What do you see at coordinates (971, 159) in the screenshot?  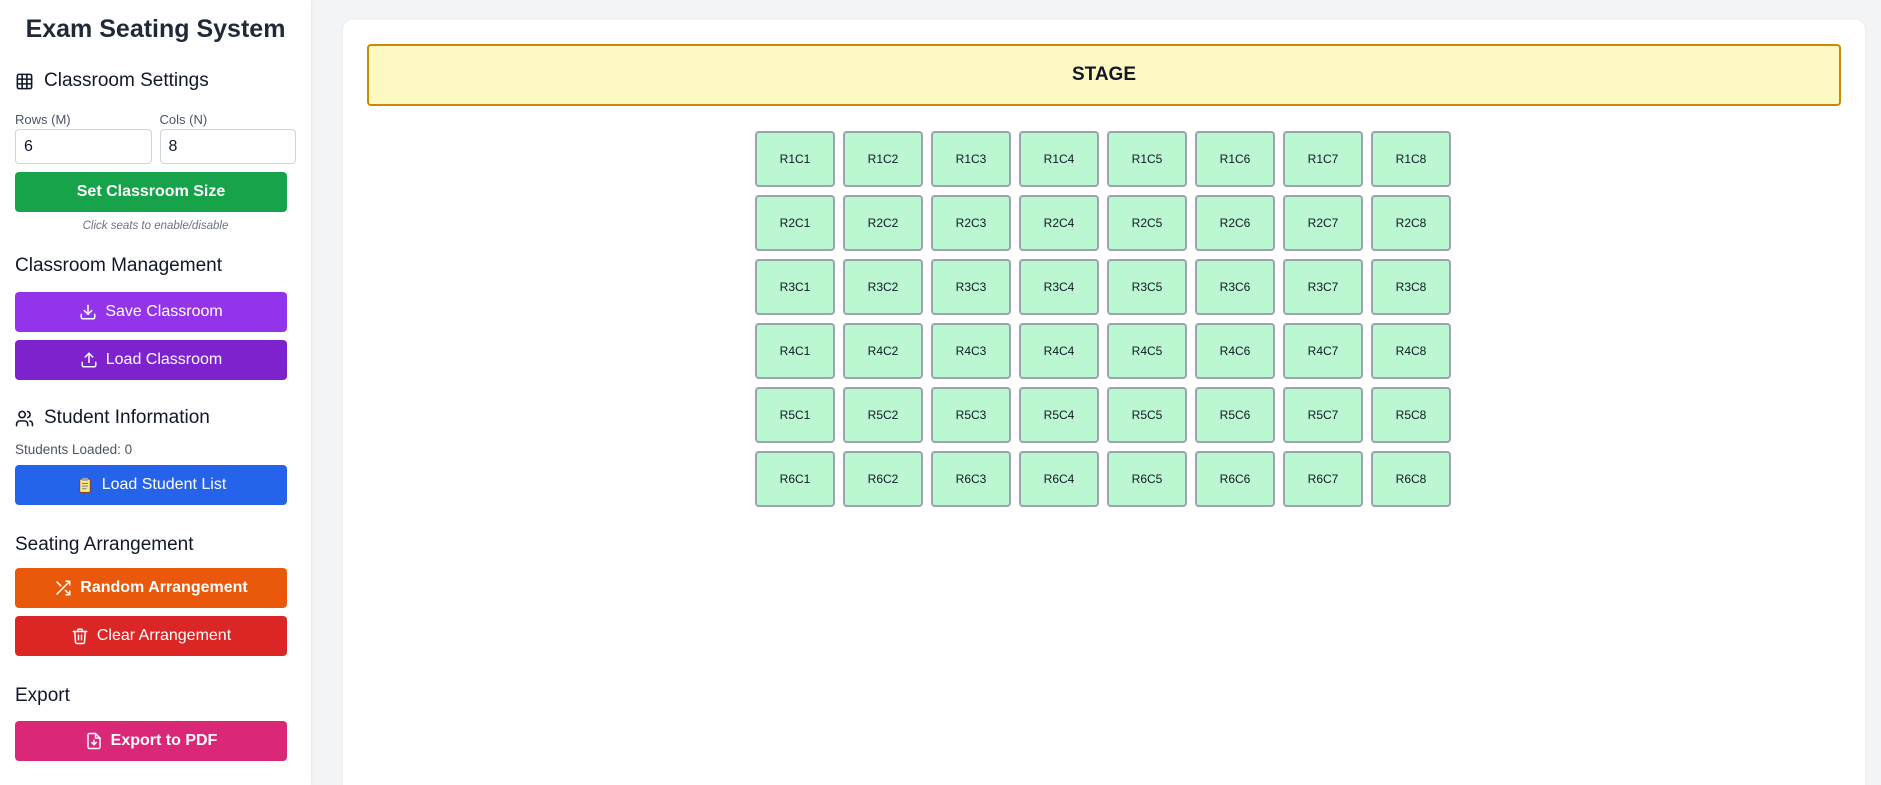 I see `seat: R1C3` at bounding box center [971, 159].